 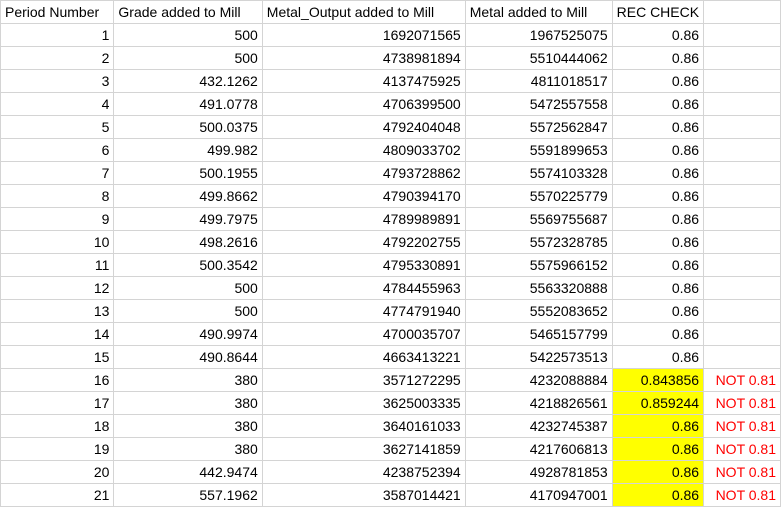 What do you see at coordinates (742, 12) in the screenshot?
I see `header-cell-empty` at bounding box center [742, 12].